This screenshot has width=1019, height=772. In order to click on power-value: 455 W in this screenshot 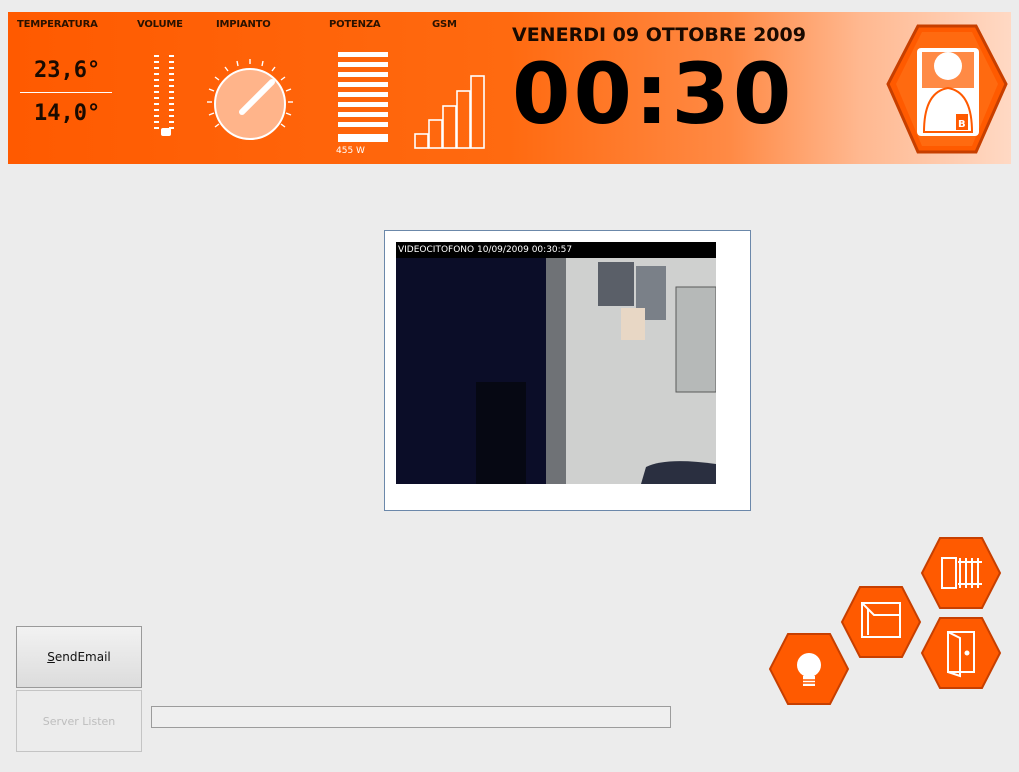, I will do `click(350, 151)`.